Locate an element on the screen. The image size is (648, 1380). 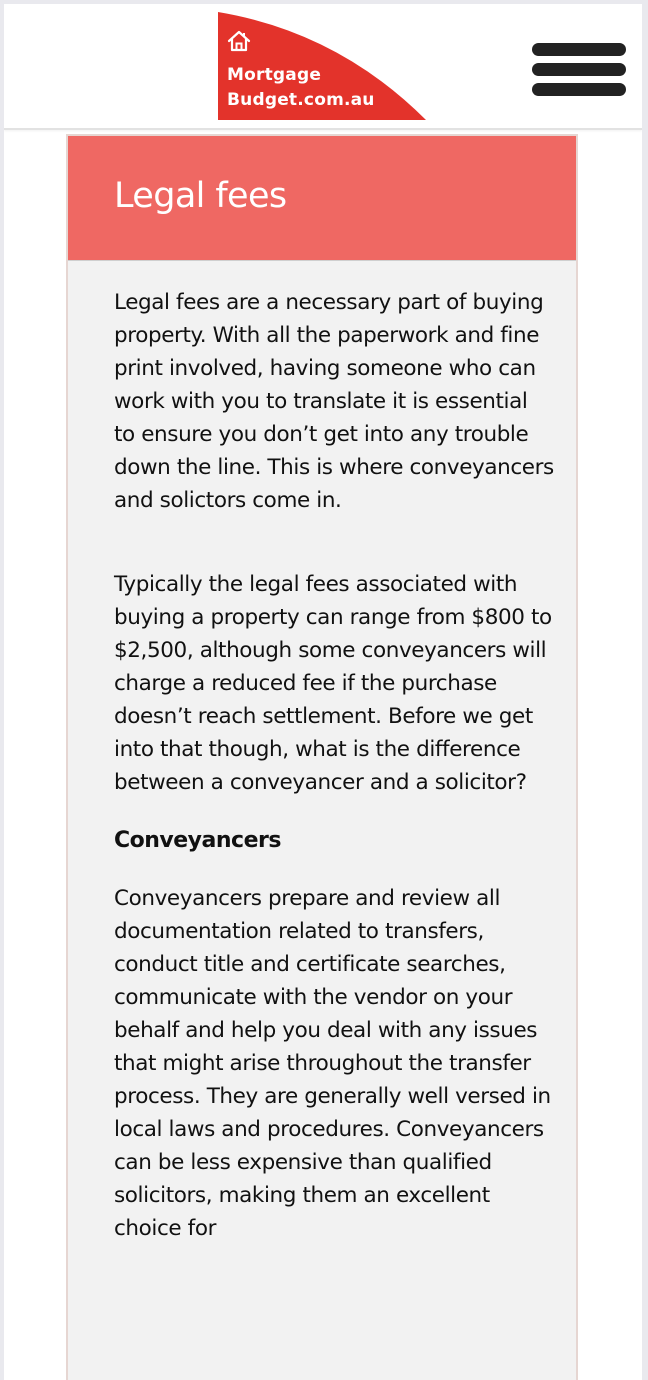
logo-text-line2: Budget.com.au is located at coordinates (301, 100).